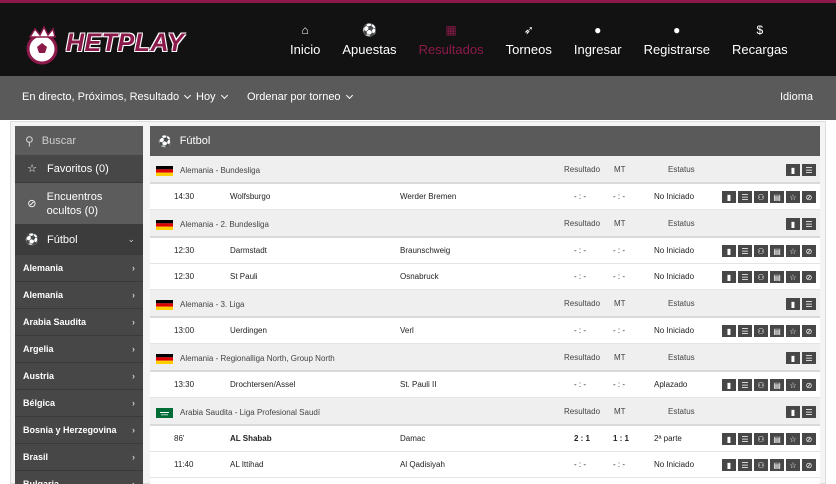 This screenshot has height=484, width=836. I want to click on match-time: 11:40, so click(184, 464).